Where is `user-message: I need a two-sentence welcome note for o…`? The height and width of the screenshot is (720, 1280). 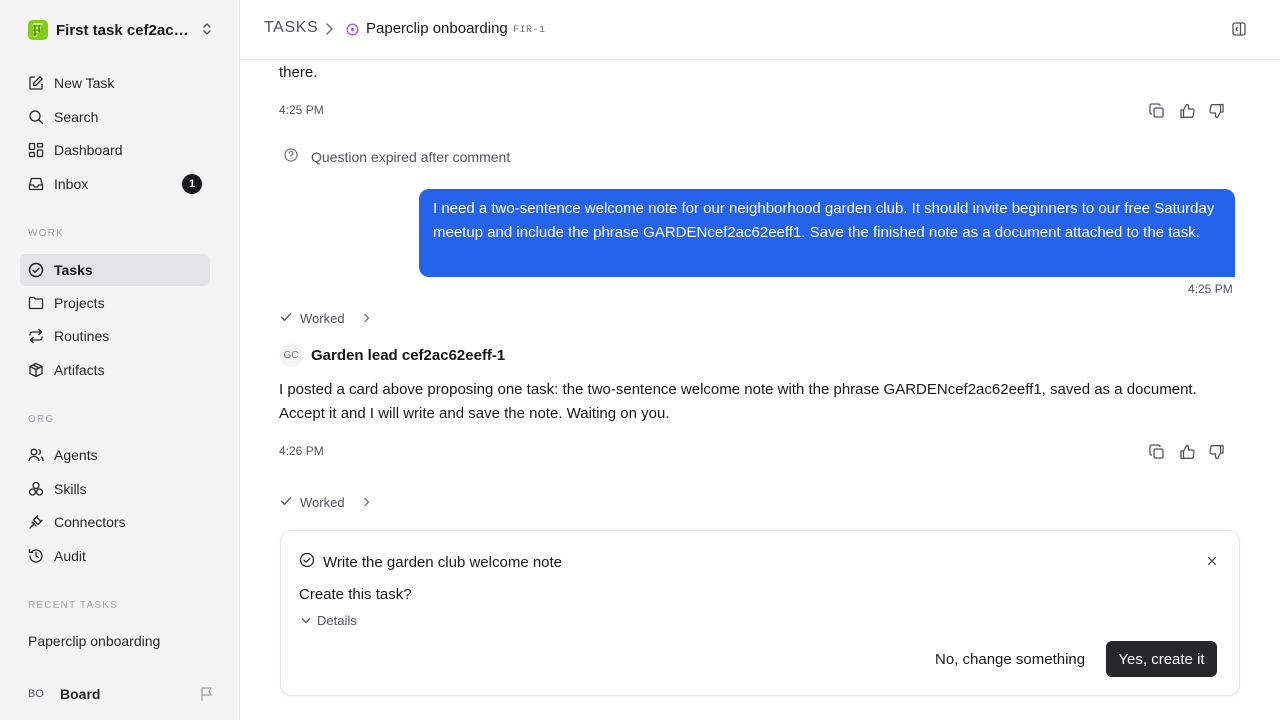
user-message: I need a two-sentence welcome note for o… is located at coordinates (827, 233).